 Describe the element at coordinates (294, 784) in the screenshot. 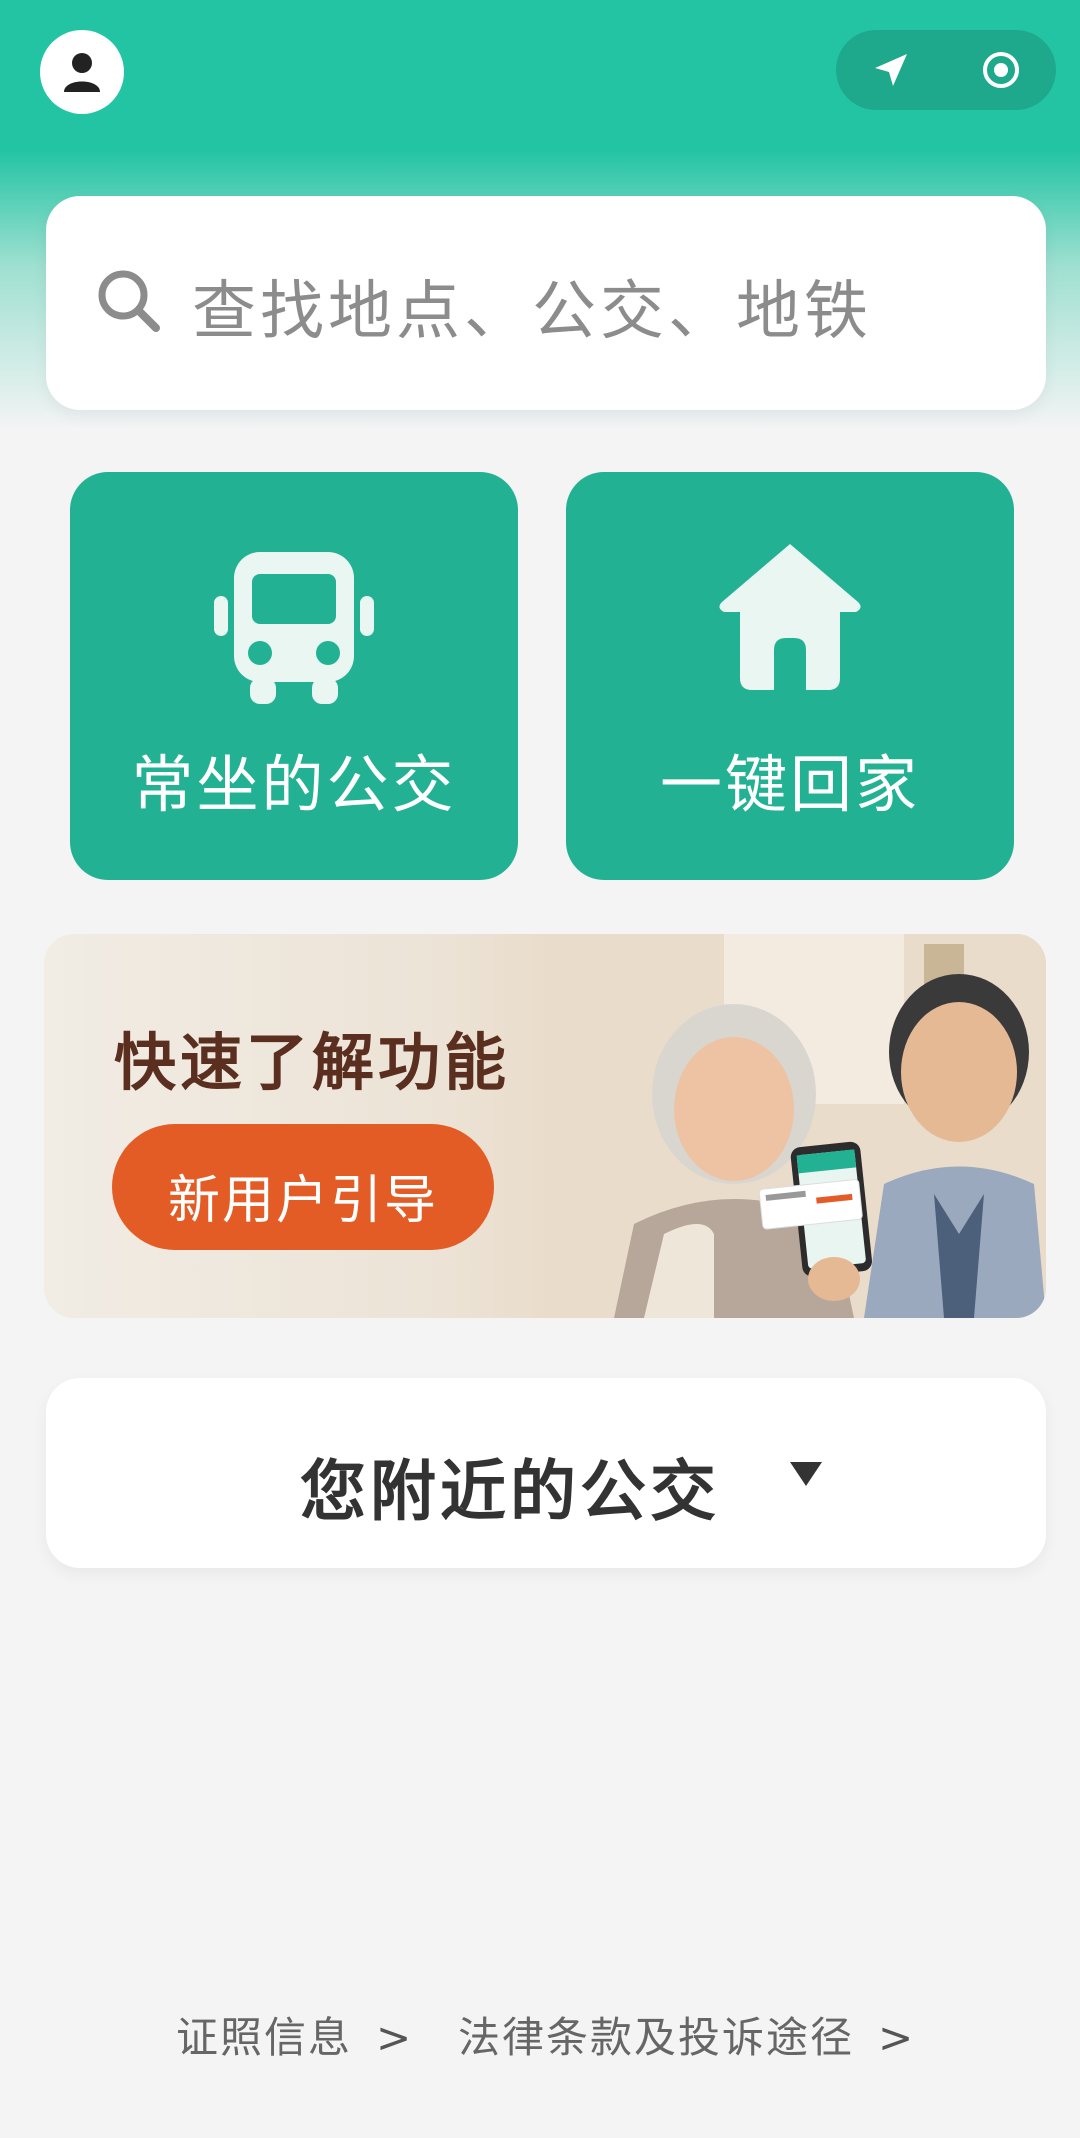

I see `frequent-bus-label: 常坐的公交` at that location.